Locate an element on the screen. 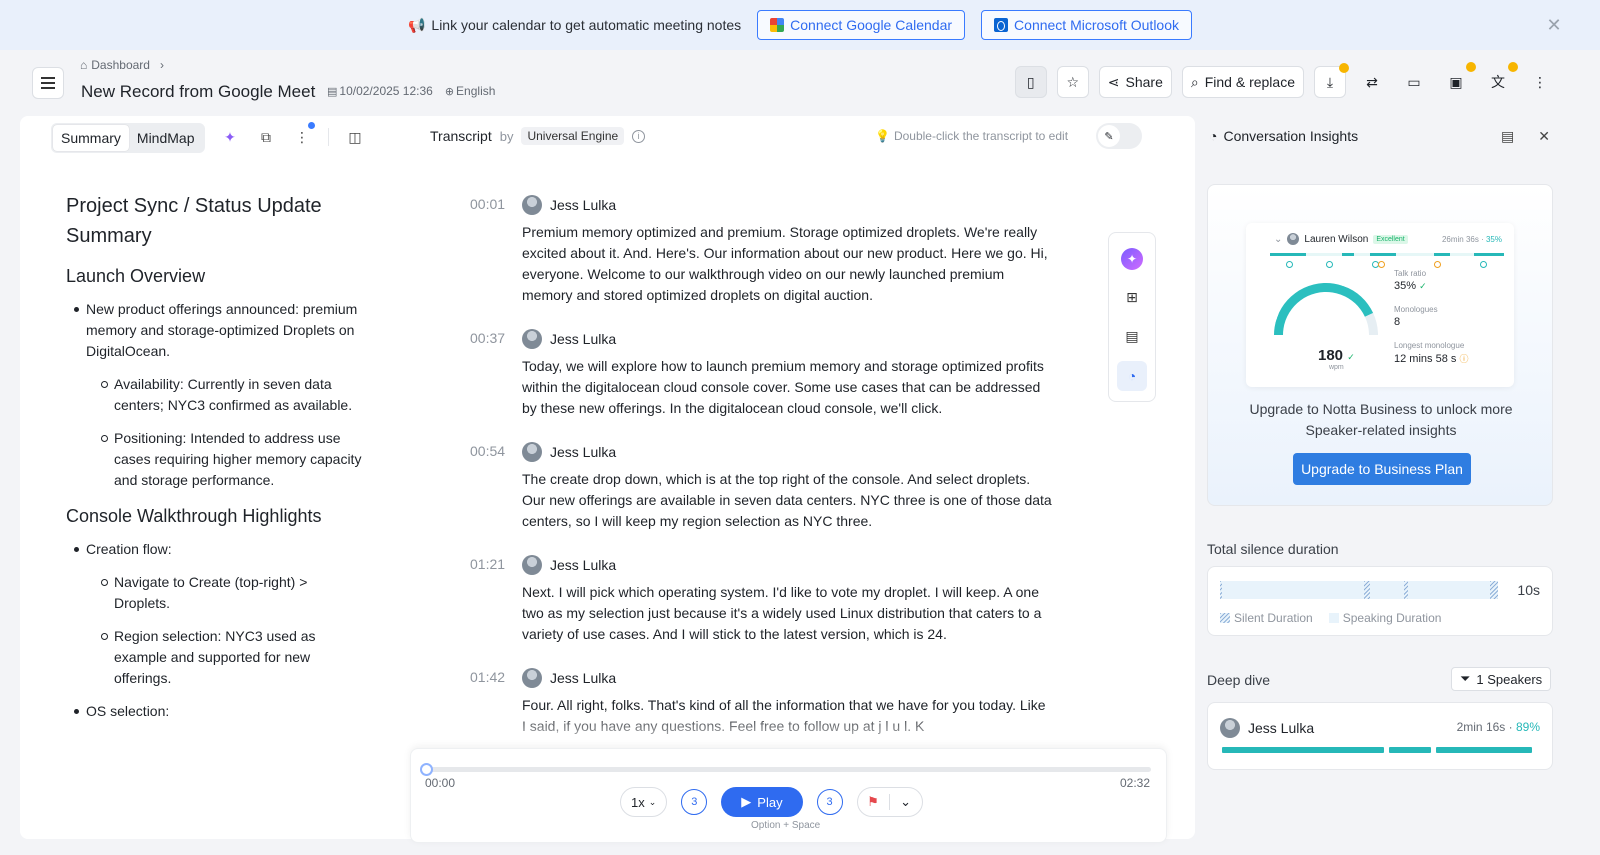 Image resolution: width=1600 pixels, height=855 pixels. chevron-right-icon: › is located at coordinates (161, 65).